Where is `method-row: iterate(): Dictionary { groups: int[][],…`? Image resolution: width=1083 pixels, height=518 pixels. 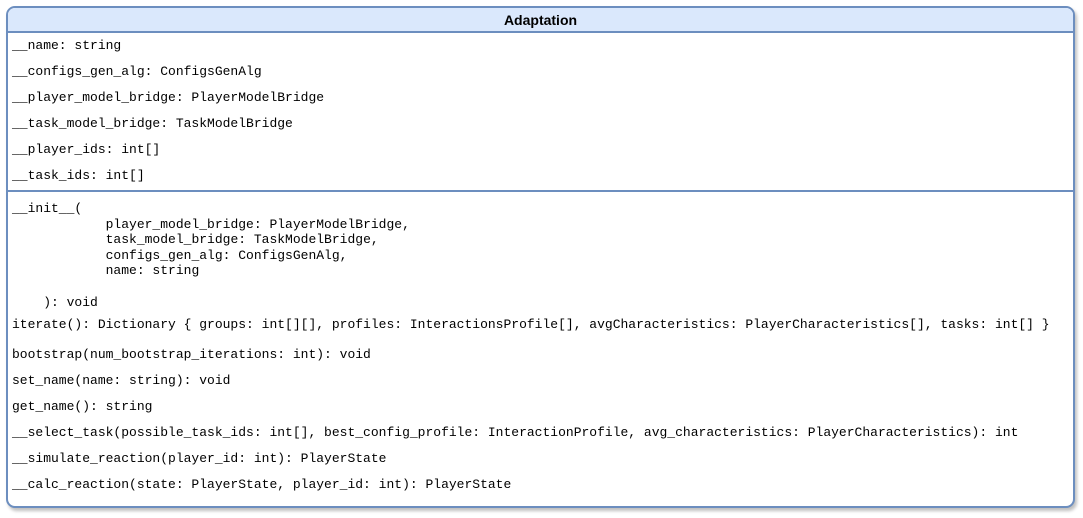
method-row: iterate(): Dictionary { groups: int[][],… is located at coordinates (531, 324).